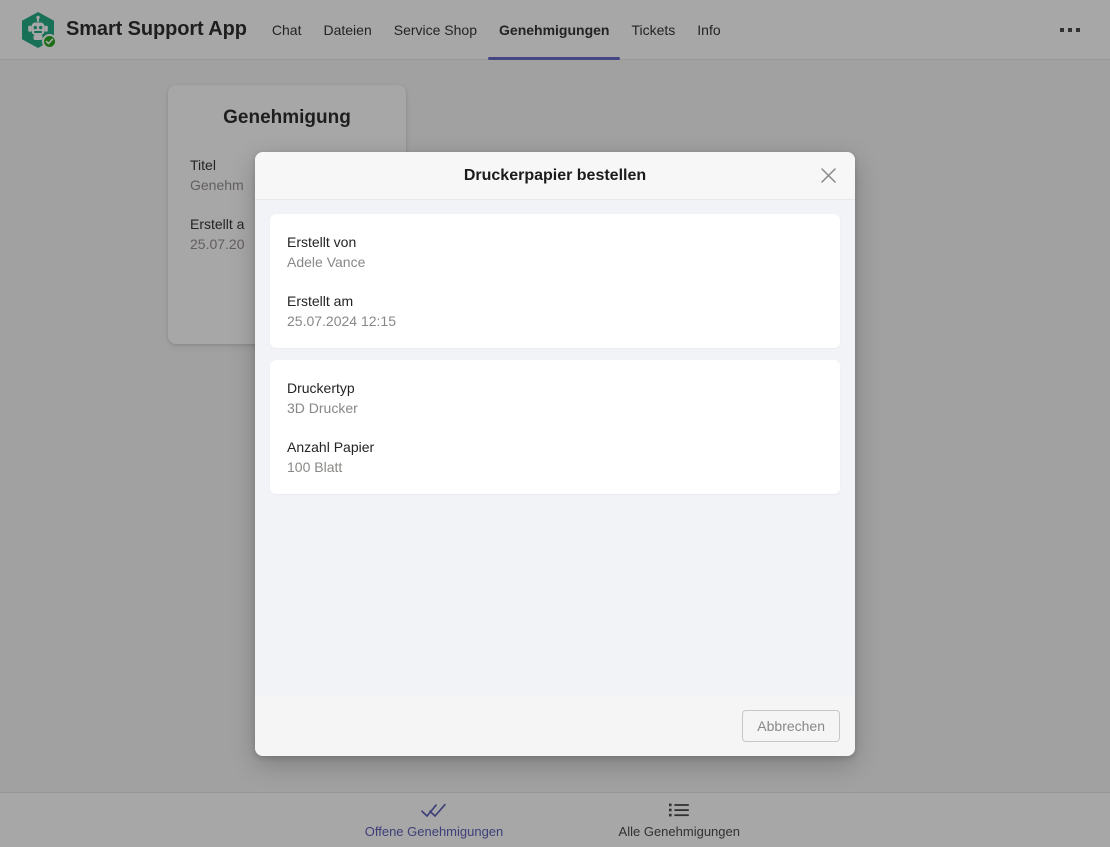  Describe the element at coordinates (322, 242) in the screenshot. I see `field-label: Erstellt von` at that location.